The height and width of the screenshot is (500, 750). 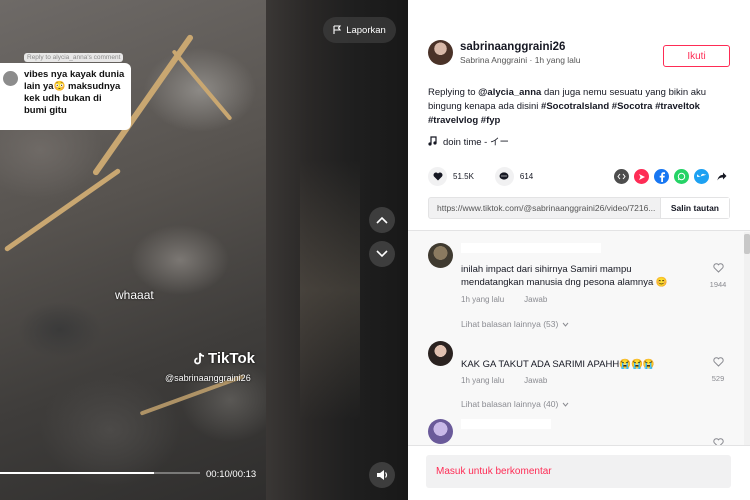 What do you see at coordinates (509, 92) in the screenshot?
I see `description-mention: @alycia_anna` at bounding box center [509, 92].